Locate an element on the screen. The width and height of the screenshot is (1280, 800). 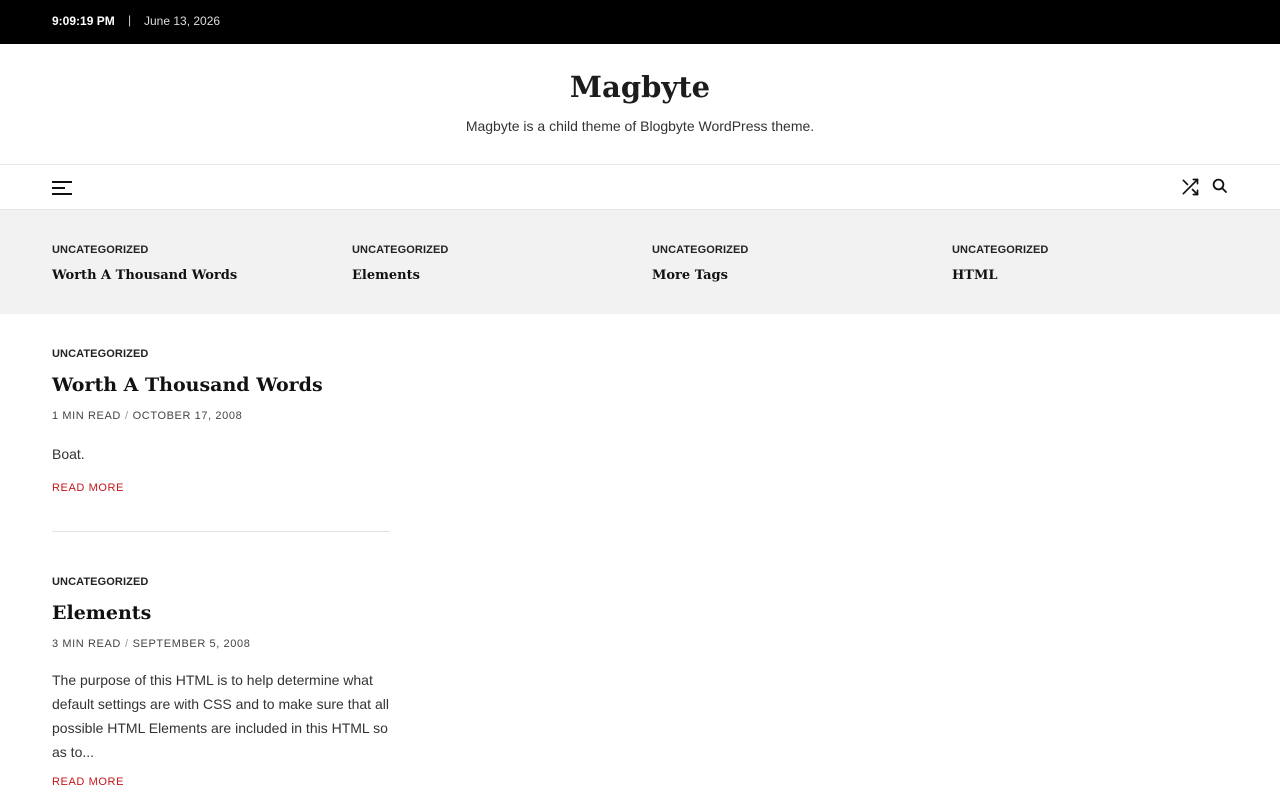
featured-item: UNCATEGORIZED Worth A Thousand Words is located at coordinates (192, 261).